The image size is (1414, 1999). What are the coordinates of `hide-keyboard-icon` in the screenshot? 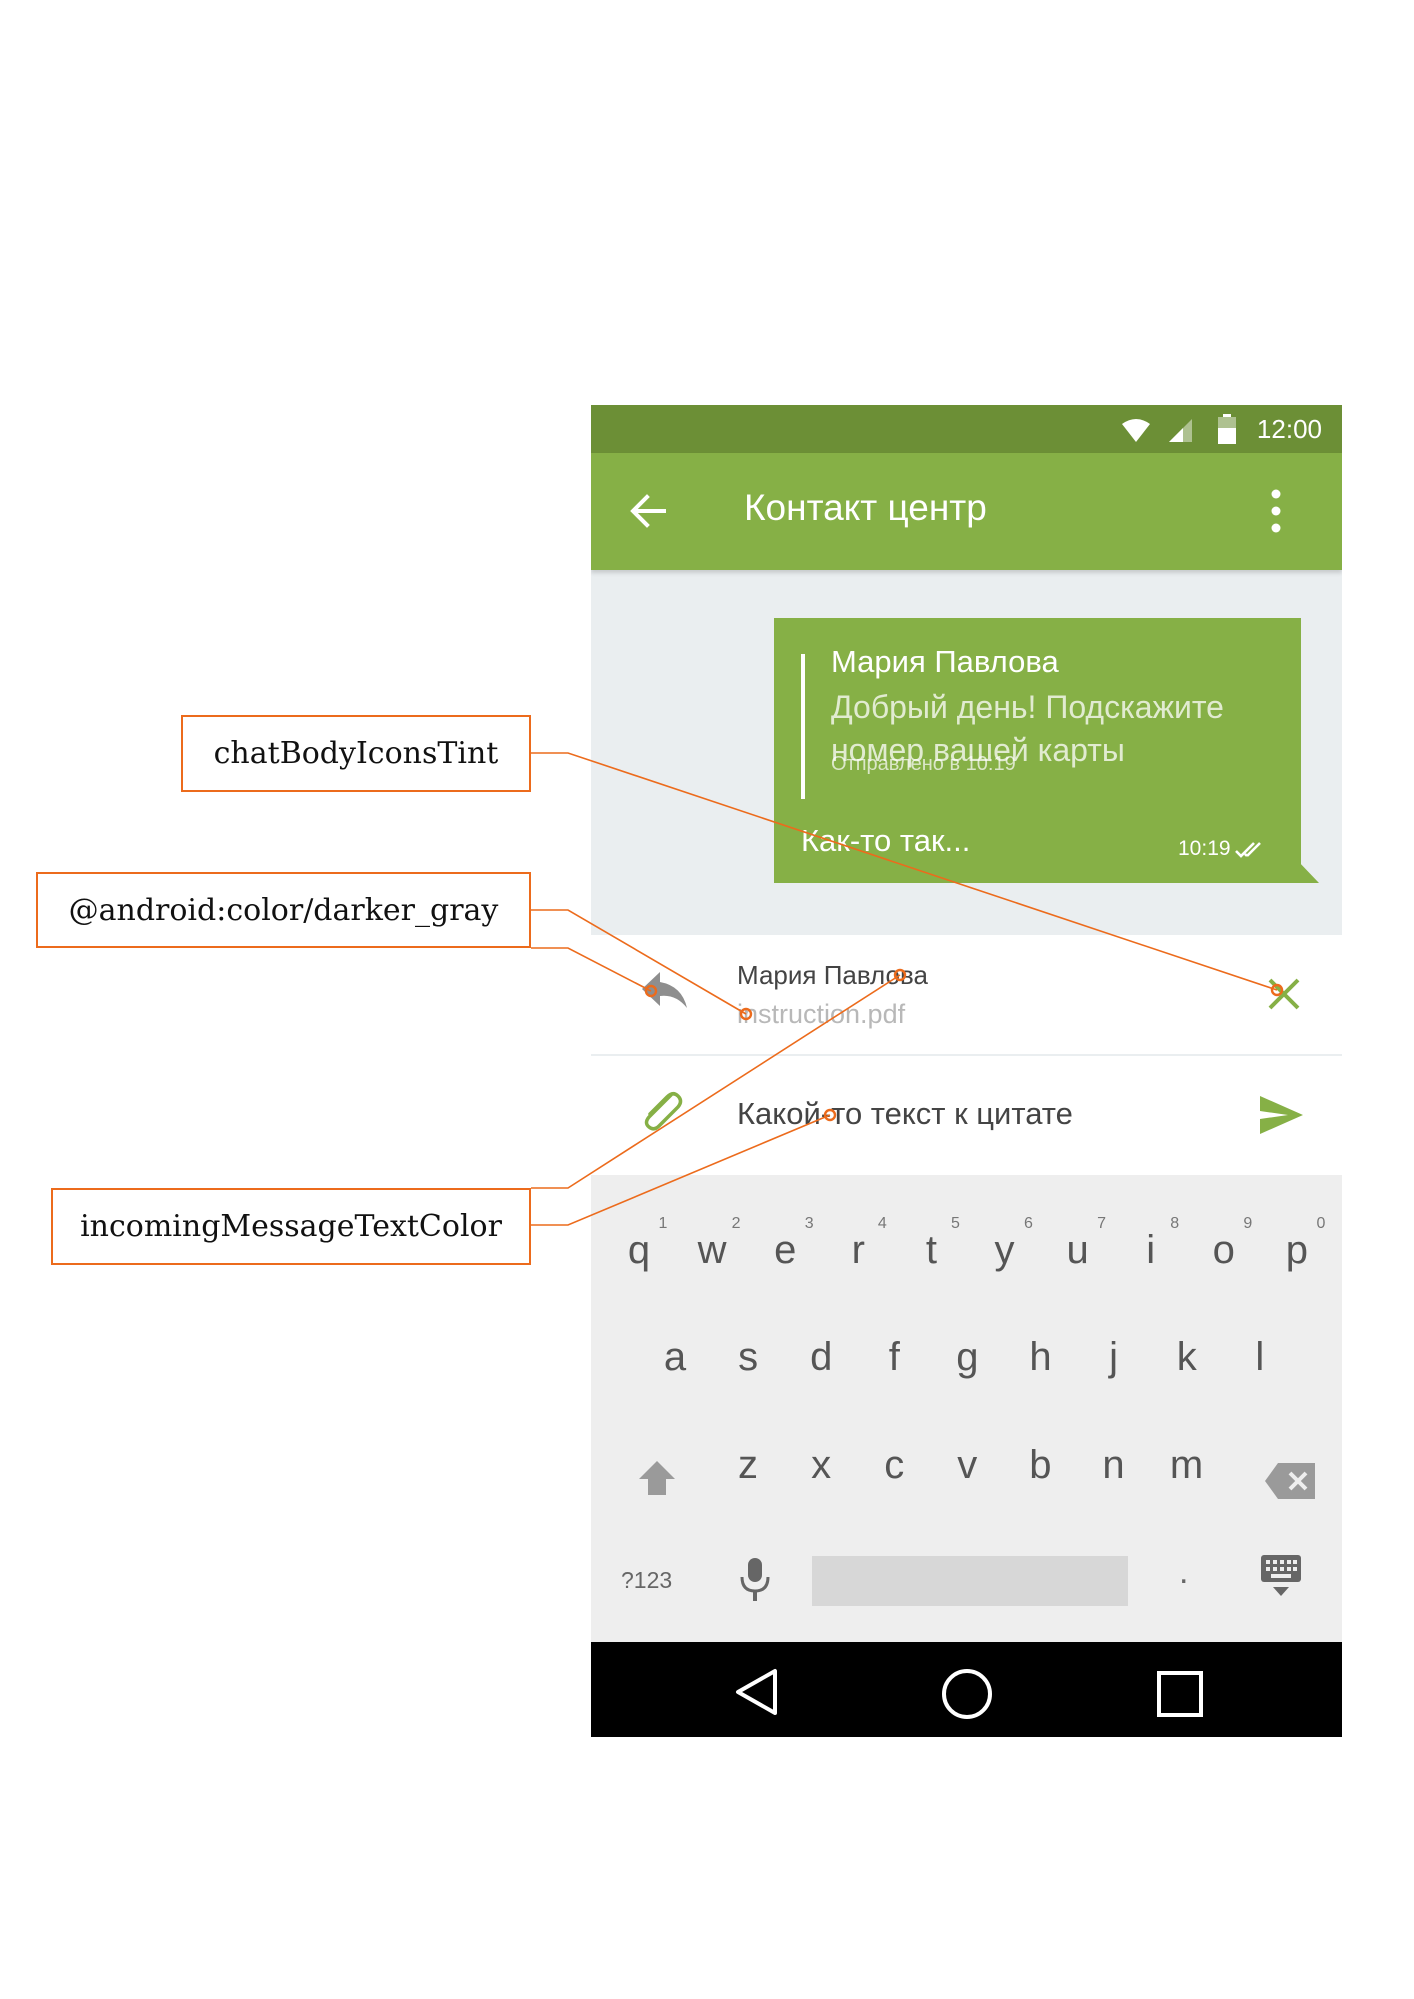 It's located at (1281, 1576).